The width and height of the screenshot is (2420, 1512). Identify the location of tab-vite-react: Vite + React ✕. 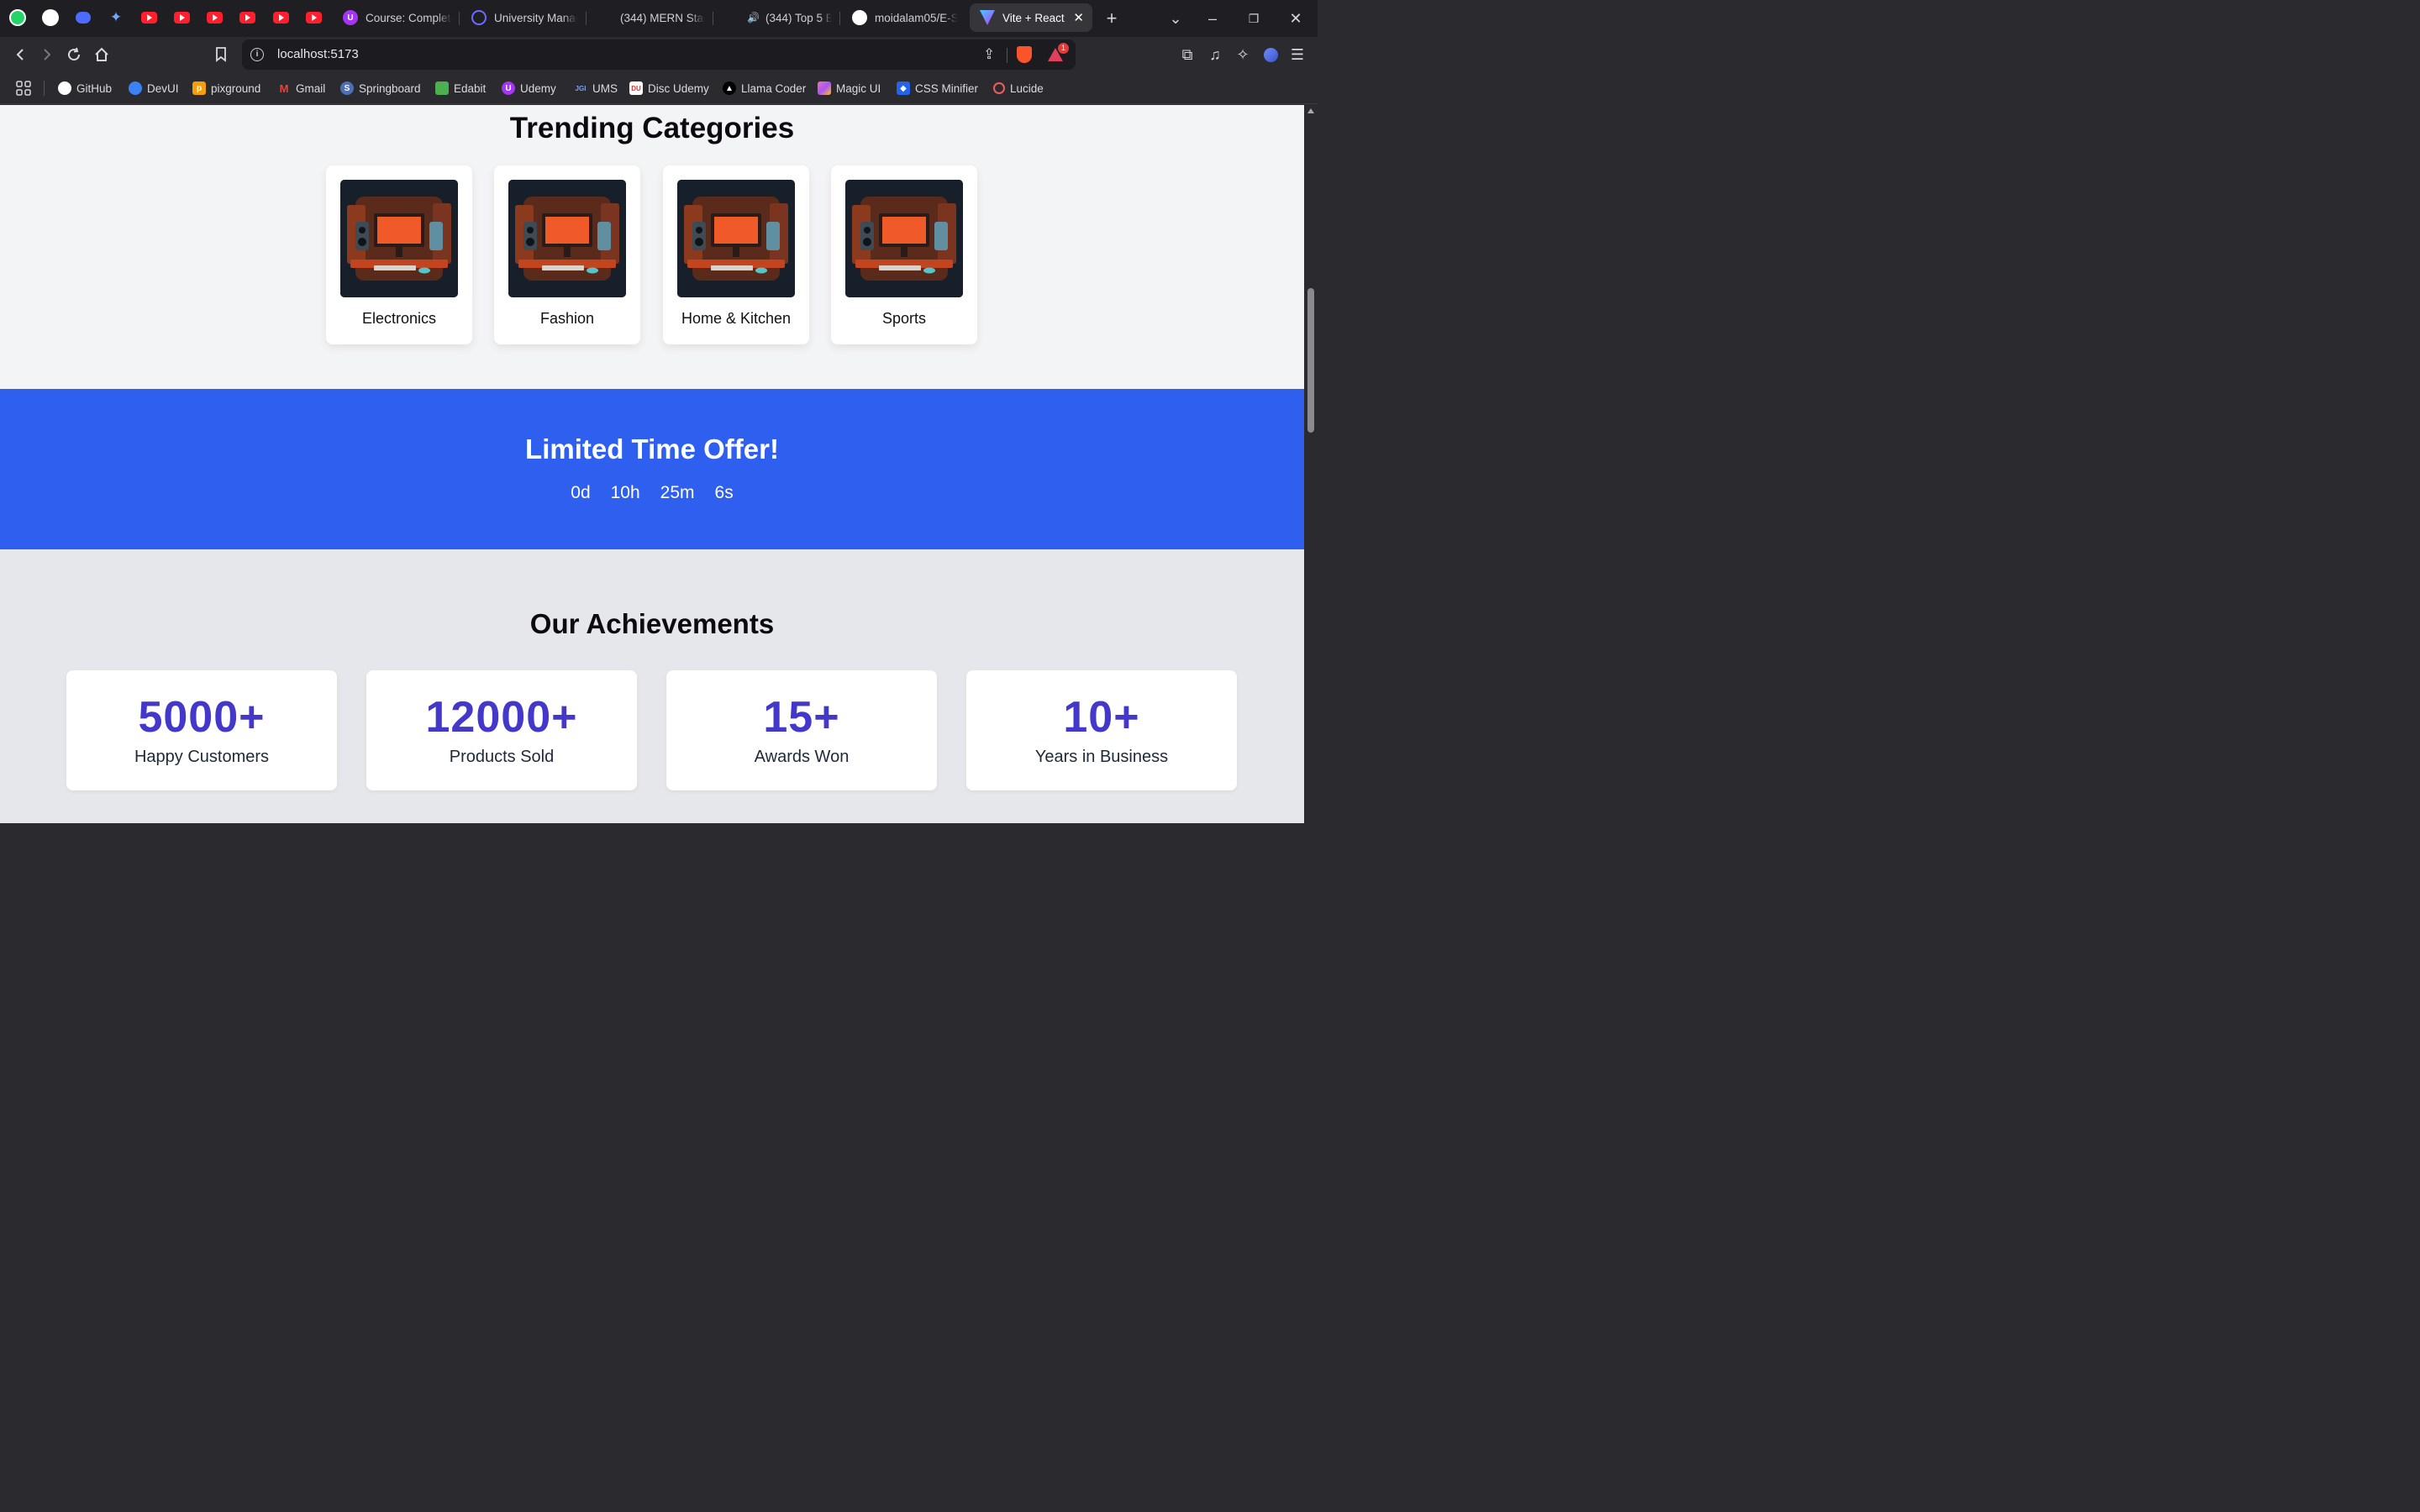
(1031, 17).